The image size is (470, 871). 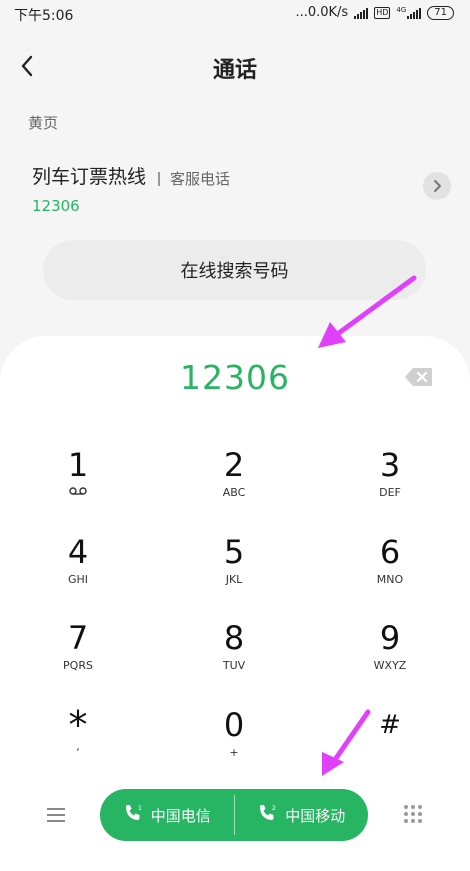 What do you see at coordinates (390, 665) in the screenshot?
I see `key-letters: WXYZ` at bounding box center [390, 665].